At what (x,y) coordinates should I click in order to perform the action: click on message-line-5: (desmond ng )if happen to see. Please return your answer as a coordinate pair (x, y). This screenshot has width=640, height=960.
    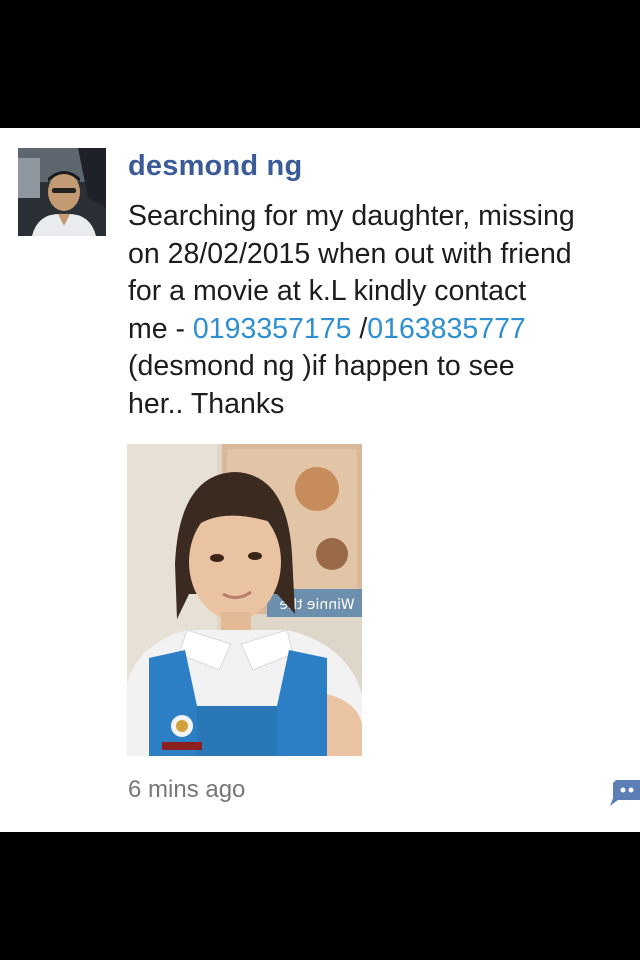
    Looking at the image, I should click on (321, 366).